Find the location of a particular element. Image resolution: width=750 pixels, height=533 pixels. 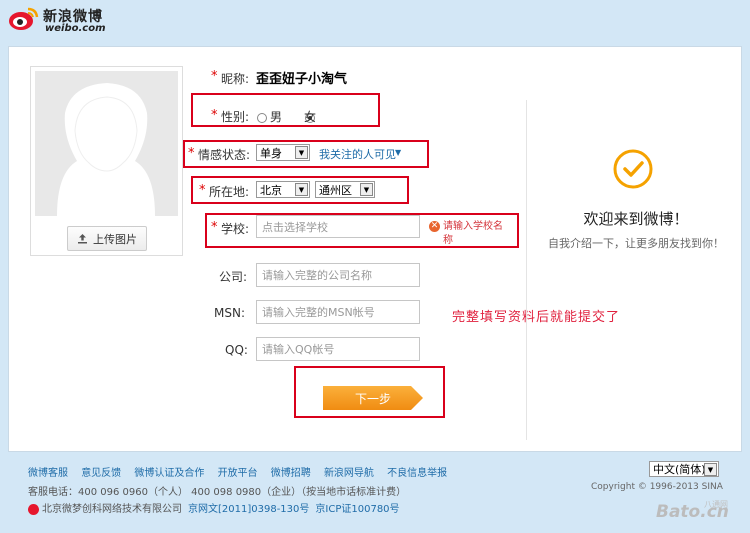

qq-label: QQ: is located at coordinates (236, 350).